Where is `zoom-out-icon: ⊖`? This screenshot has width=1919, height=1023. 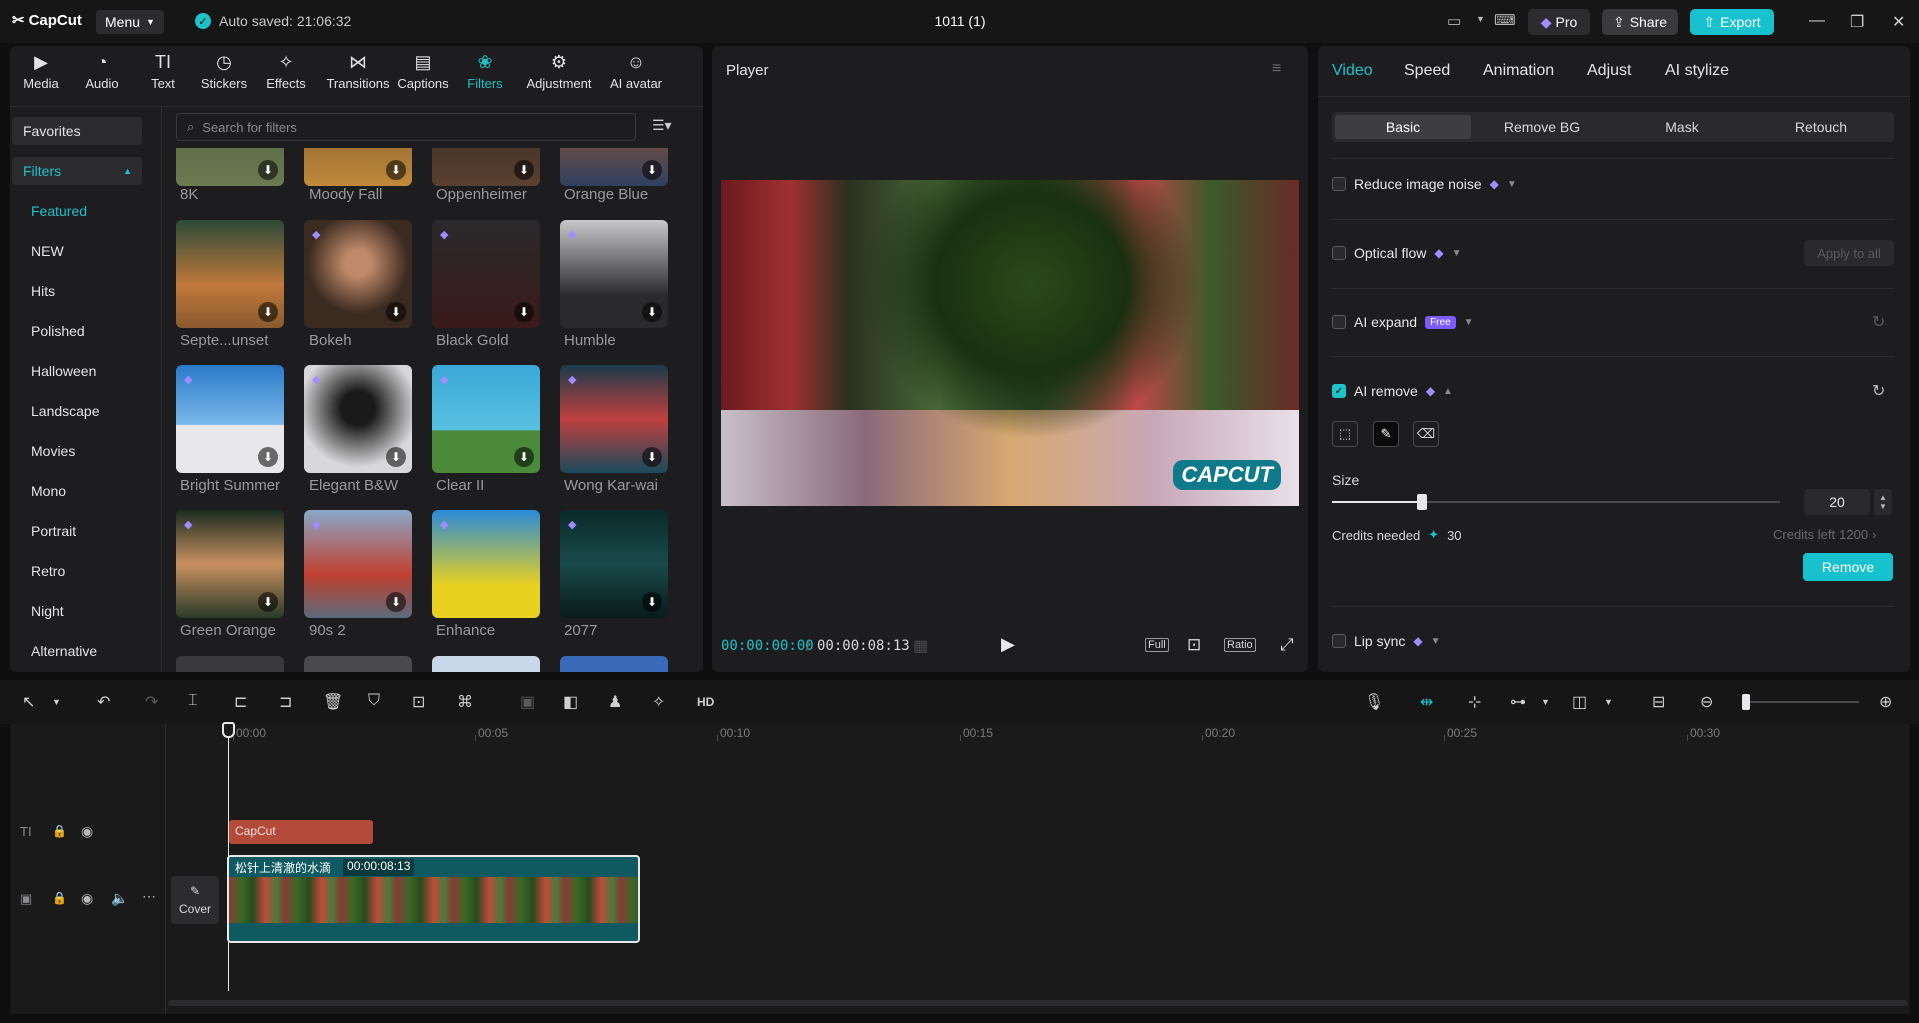
zoom-out-icon: ⊖ is located at coordinates (1706, 702).